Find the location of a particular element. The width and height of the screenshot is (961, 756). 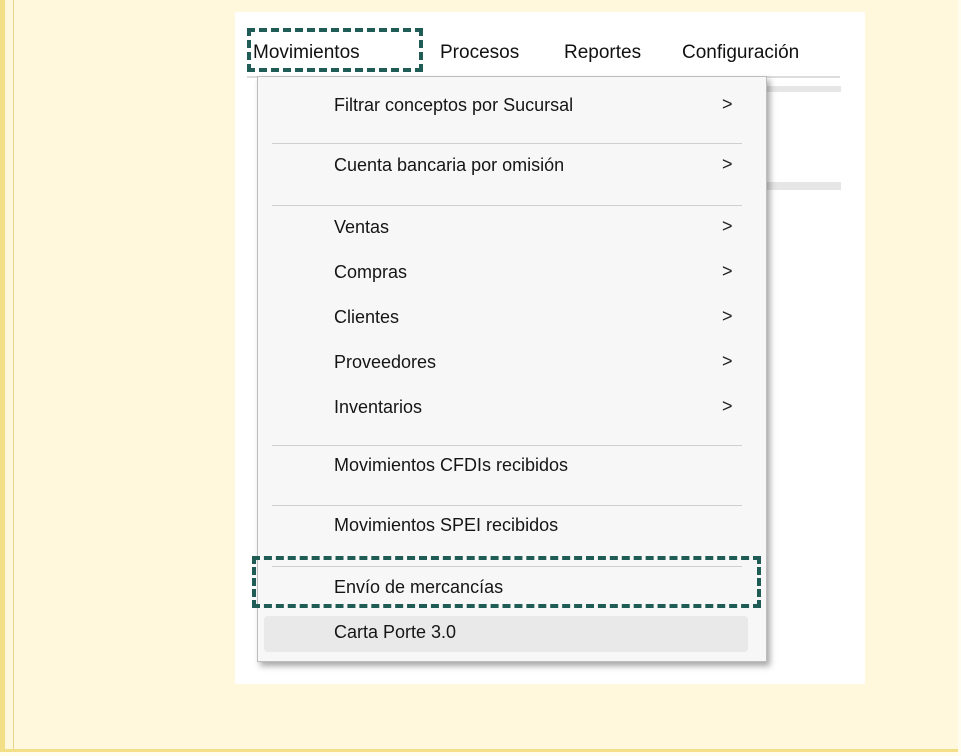

menu-item-cuenta-bancaria-por-omision: Cuenta bancaria por omisión > is located at coordinates (512, 167).